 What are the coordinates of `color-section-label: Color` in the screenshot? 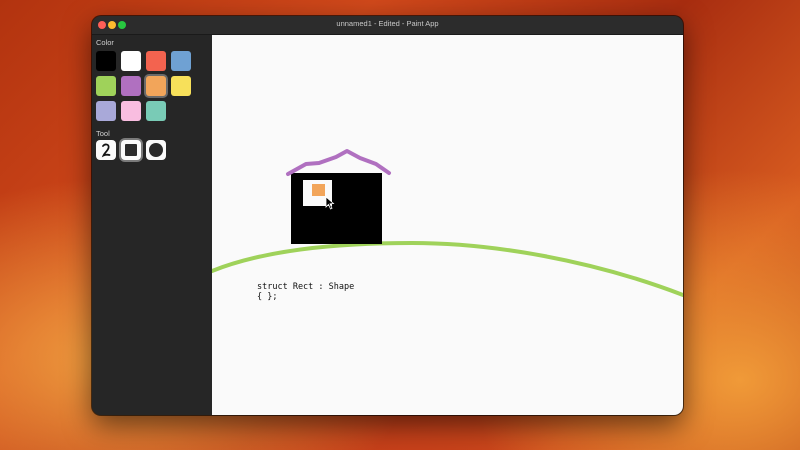 It's located at (105, 42).